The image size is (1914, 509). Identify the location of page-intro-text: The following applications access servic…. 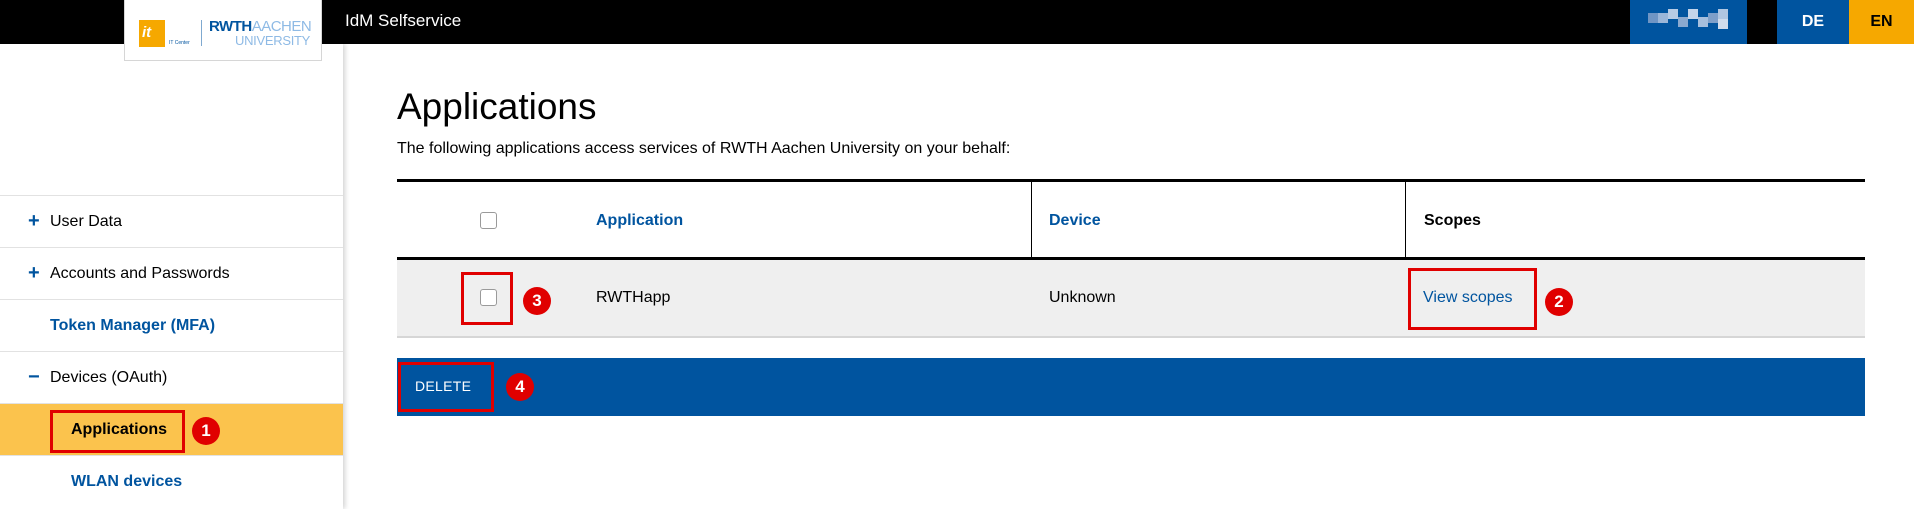
(704, 148).